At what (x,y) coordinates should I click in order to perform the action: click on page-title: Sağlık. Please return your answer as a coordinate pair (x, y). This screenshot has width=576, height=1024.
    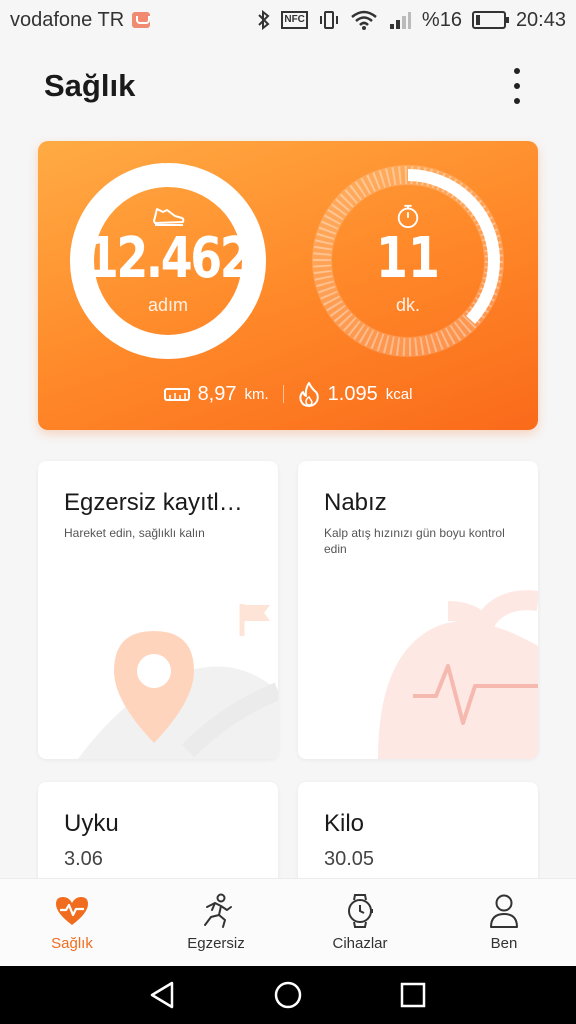
    Looking at the image, I should click on (90, 85).